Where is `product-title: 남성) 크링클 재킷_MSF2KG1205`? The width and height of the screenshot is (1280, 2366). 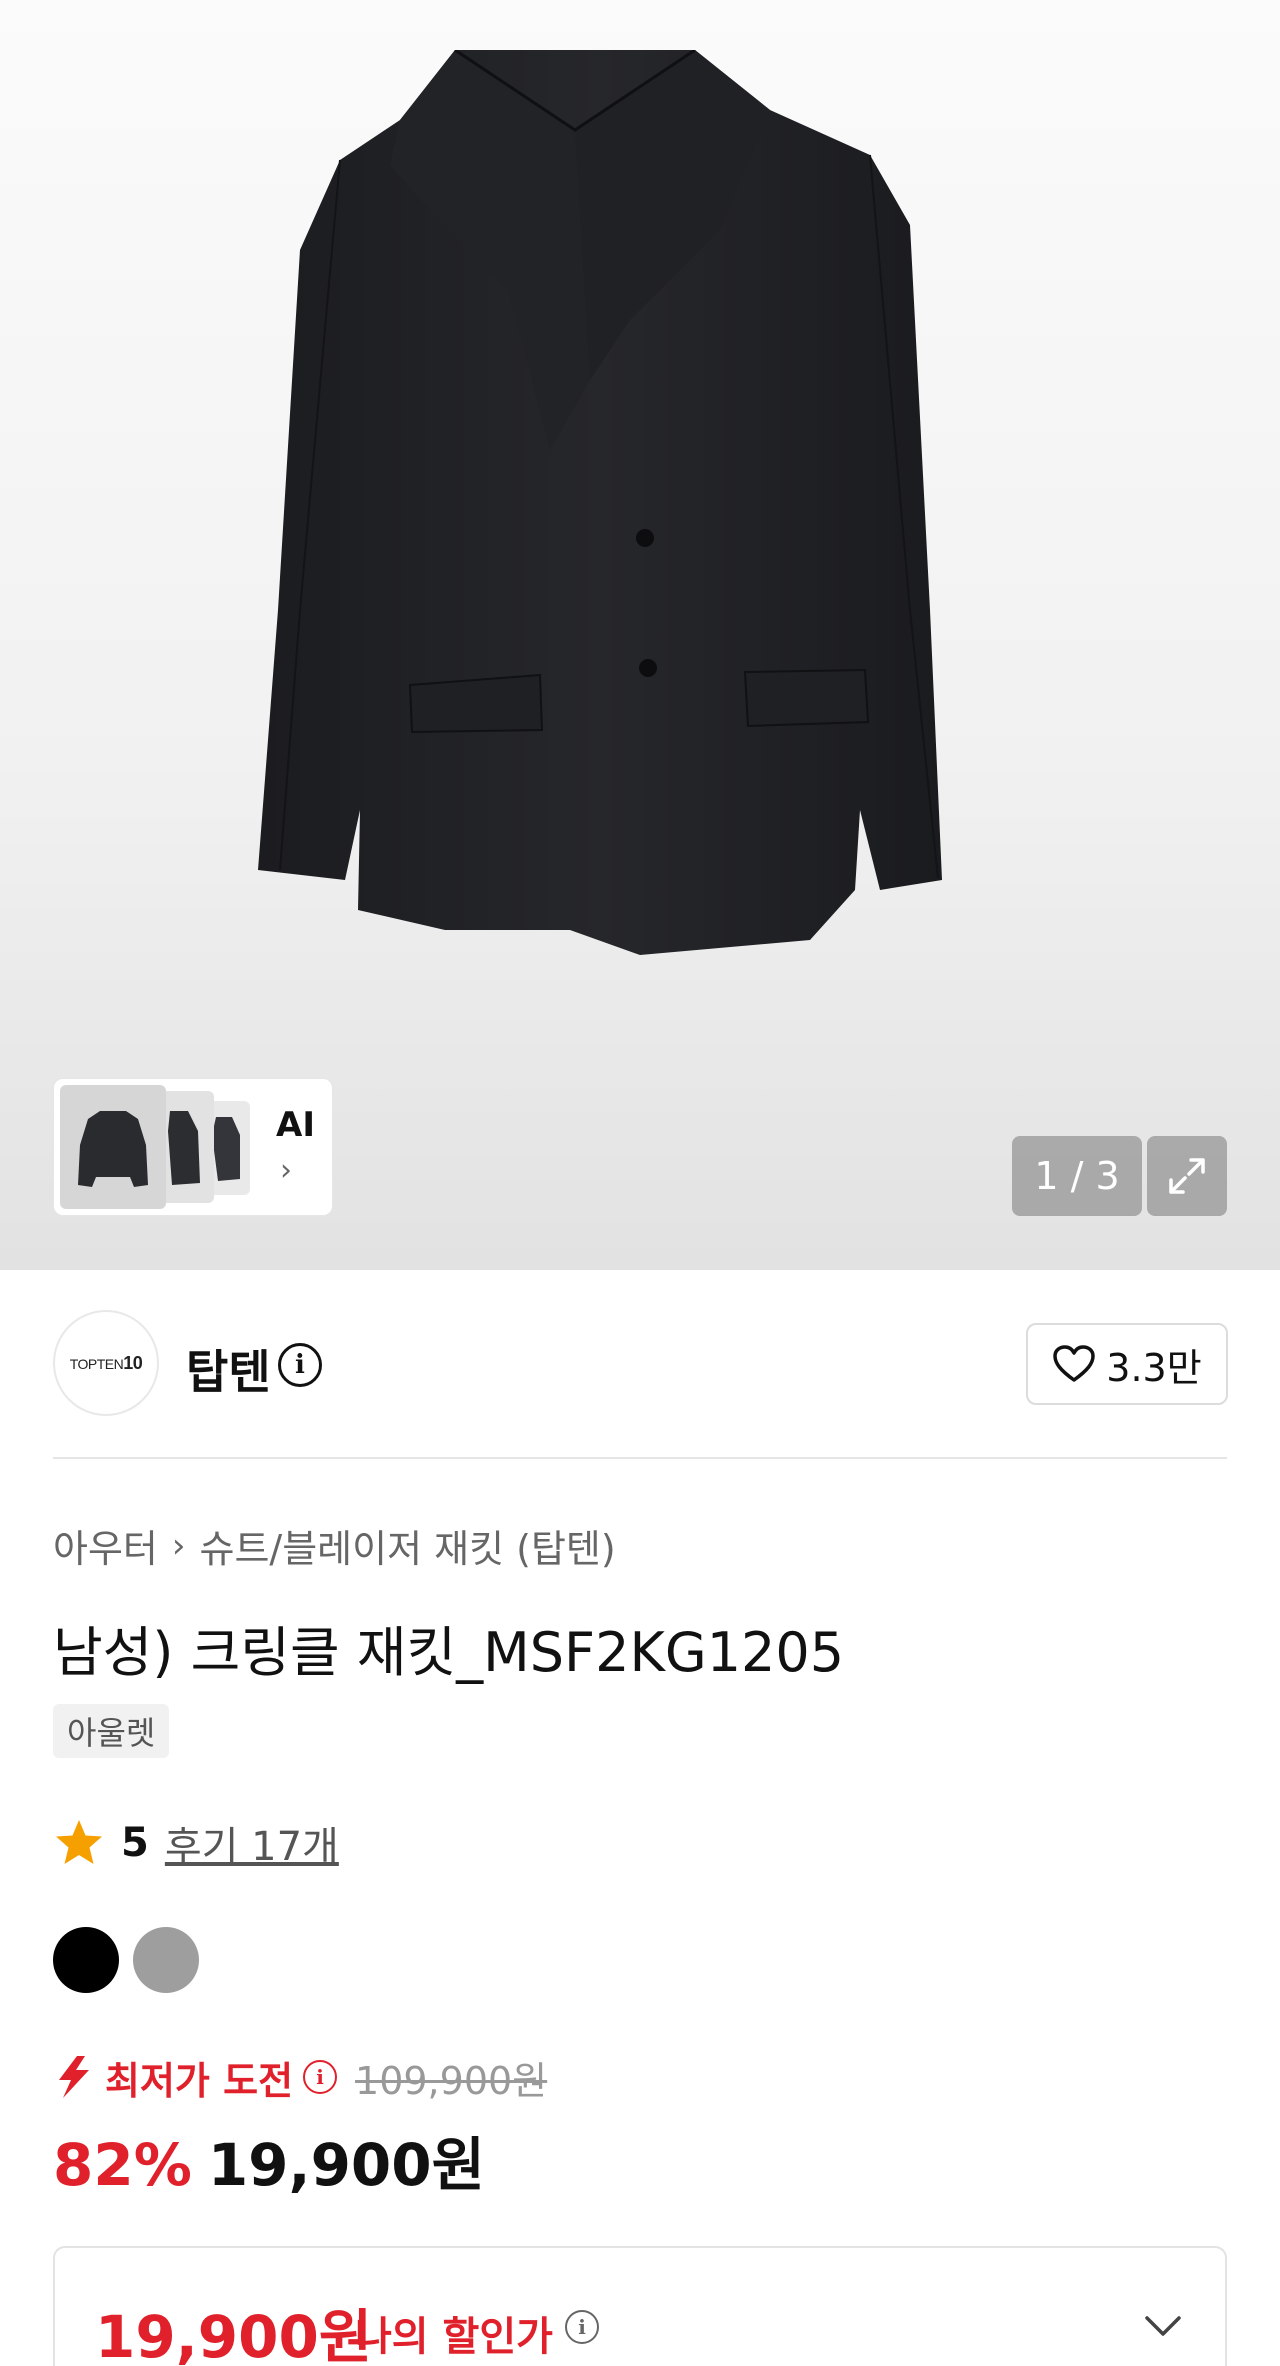 product-title: 남성) 크링클 재킷_MSF2KG1205 is located at coordinates (449, 1652).